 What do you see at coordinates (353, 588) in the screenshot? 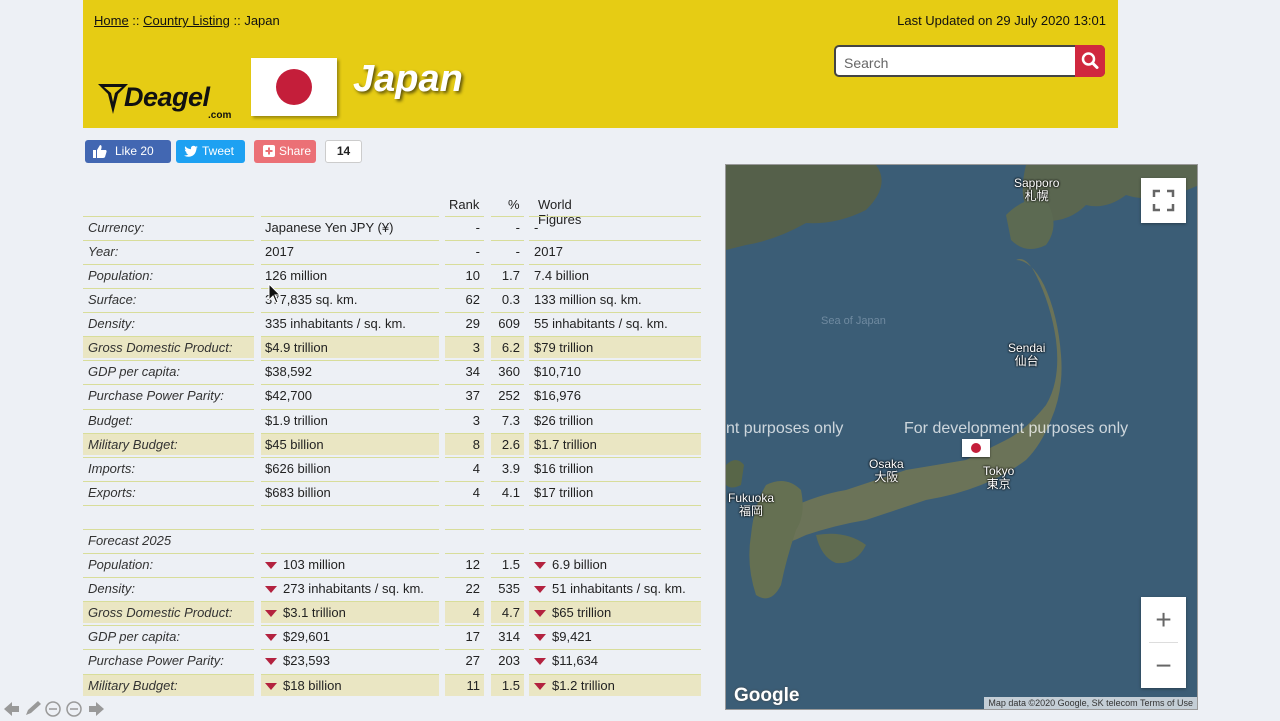
I see `forecast-value: 273 inhabitants / sq. km.` at bounding box center [353, 588].